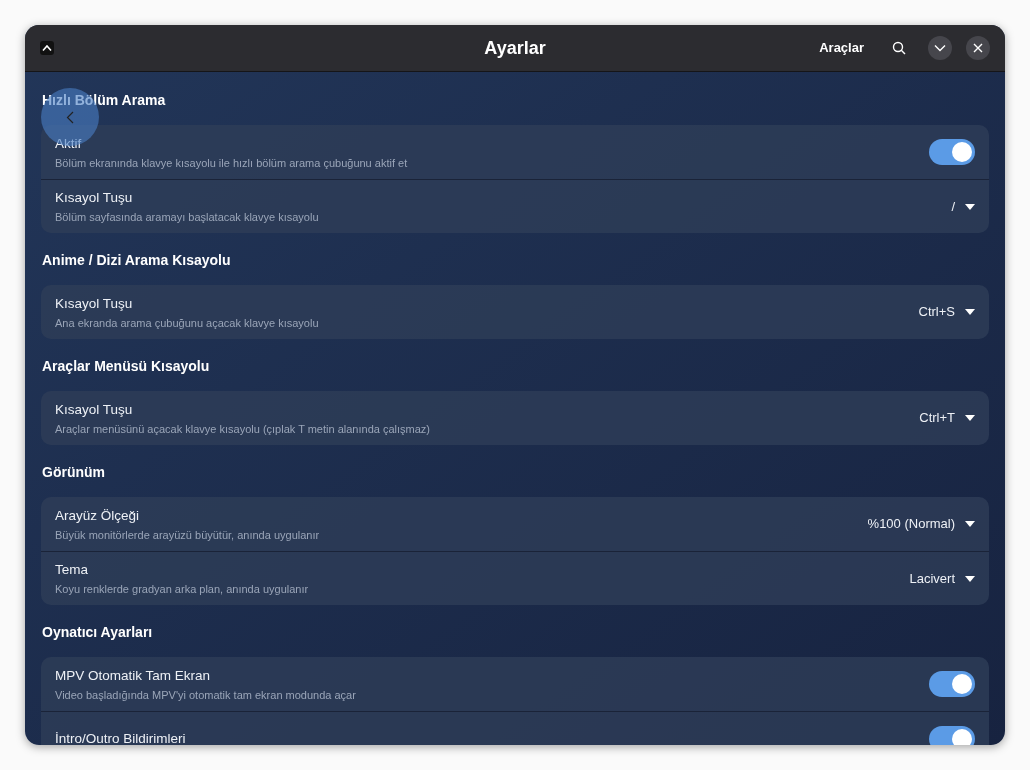  What do you see at coordinates (126, 366) in the screenshot?
I see `section-title: Araçlar Menüsü Kısayolu` at bounding box center [126, 366].